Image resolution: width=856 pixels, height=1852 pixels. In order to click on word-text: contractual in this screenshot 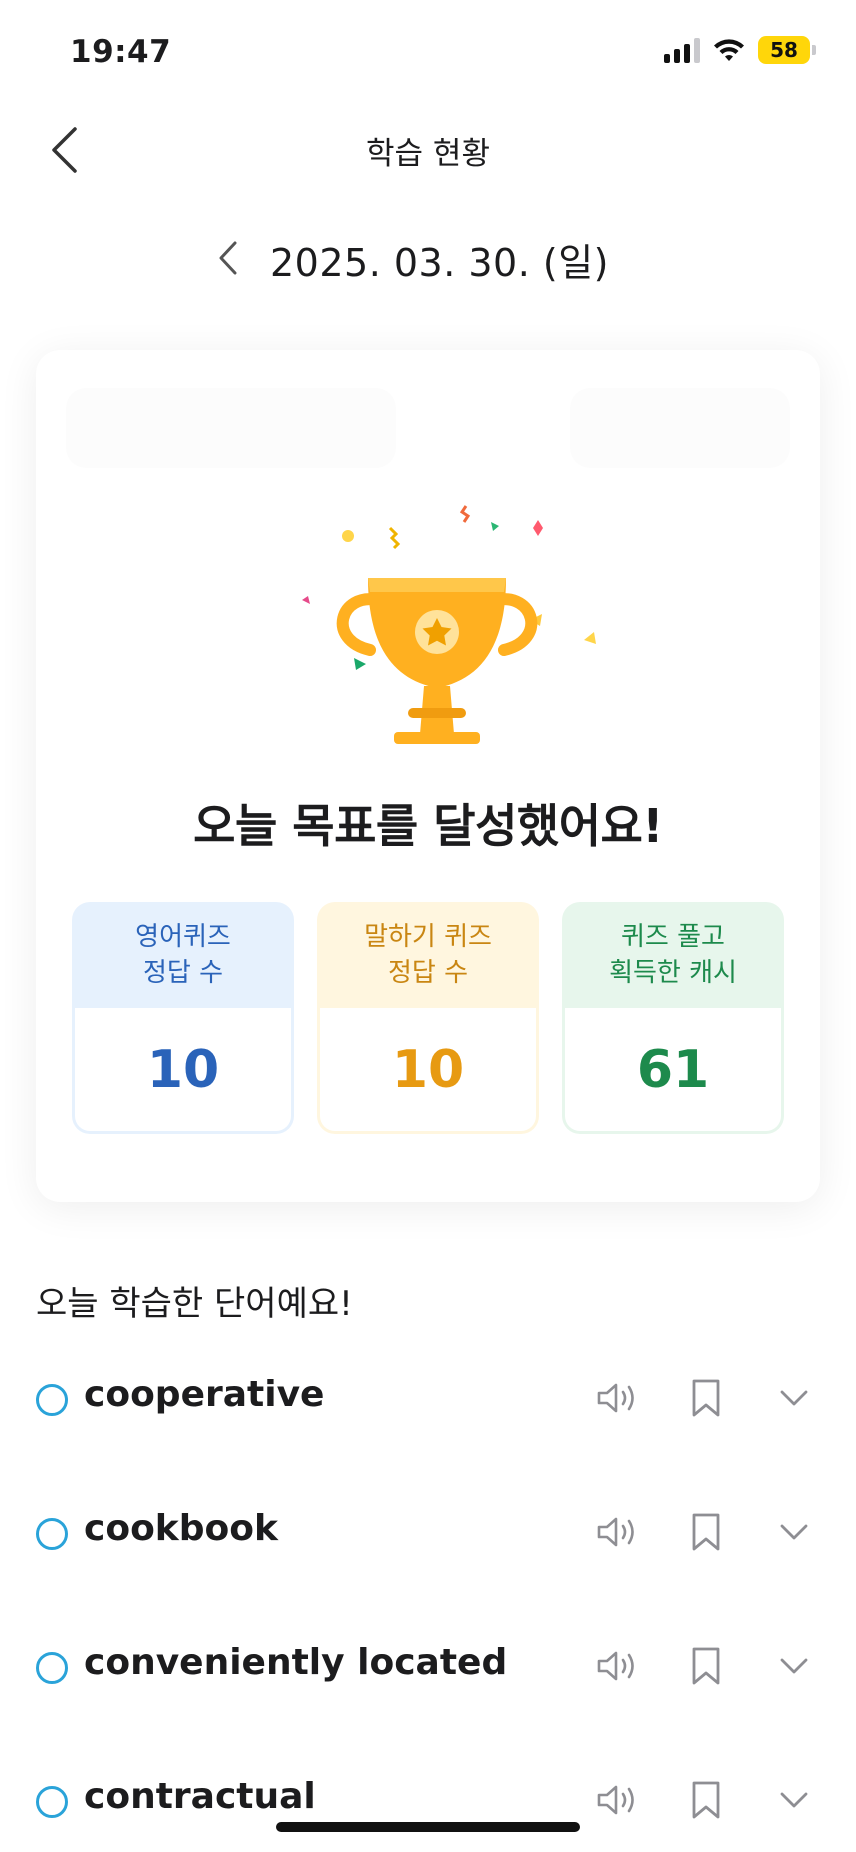, I will do `click(200, 1796)`.